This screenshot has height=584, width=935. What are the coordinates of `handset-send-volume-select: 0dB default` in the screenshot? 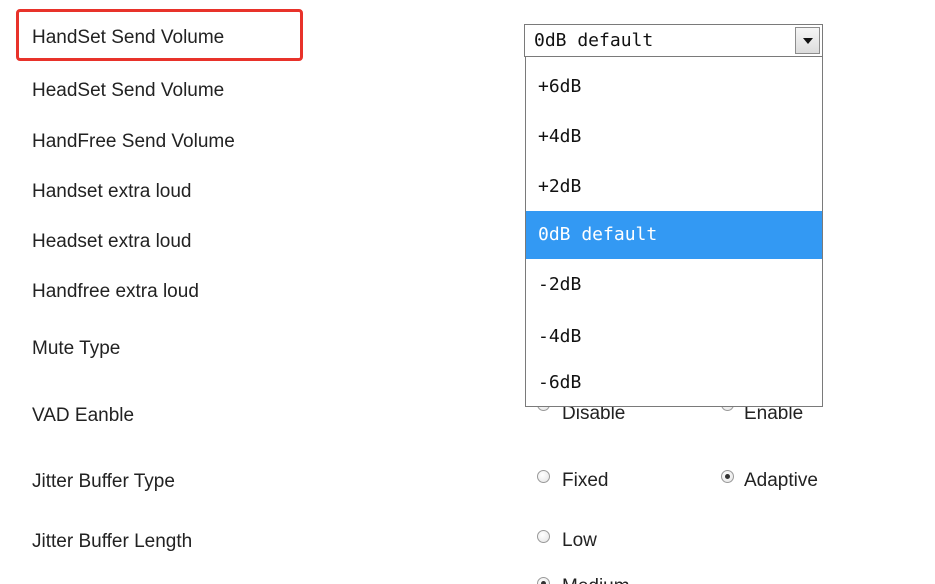 It's located at (673, 40).